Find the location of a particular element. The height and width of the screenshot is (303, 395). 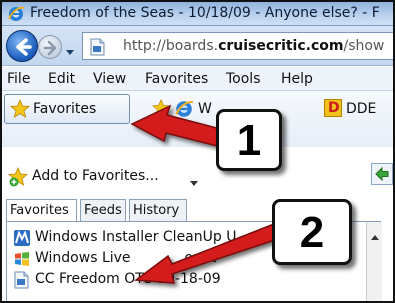

callout-1-label: 1 is located at coordinates (249, 140).